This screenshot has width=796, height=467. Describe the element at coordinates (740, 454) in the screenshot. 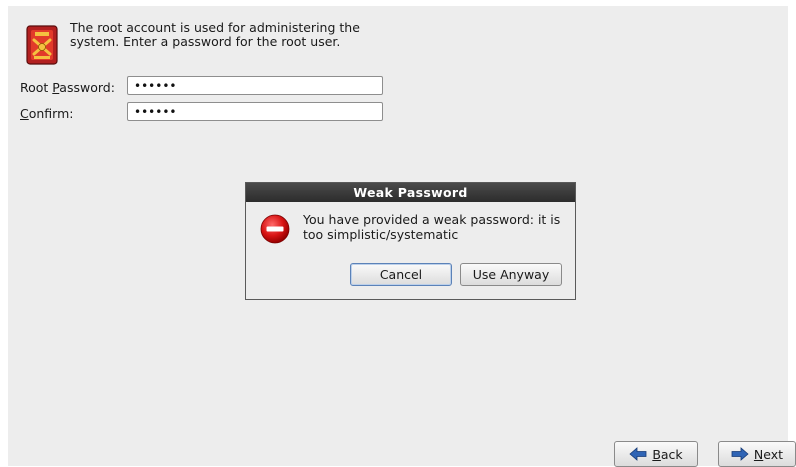

I see `arrow-right-icon` at that location.